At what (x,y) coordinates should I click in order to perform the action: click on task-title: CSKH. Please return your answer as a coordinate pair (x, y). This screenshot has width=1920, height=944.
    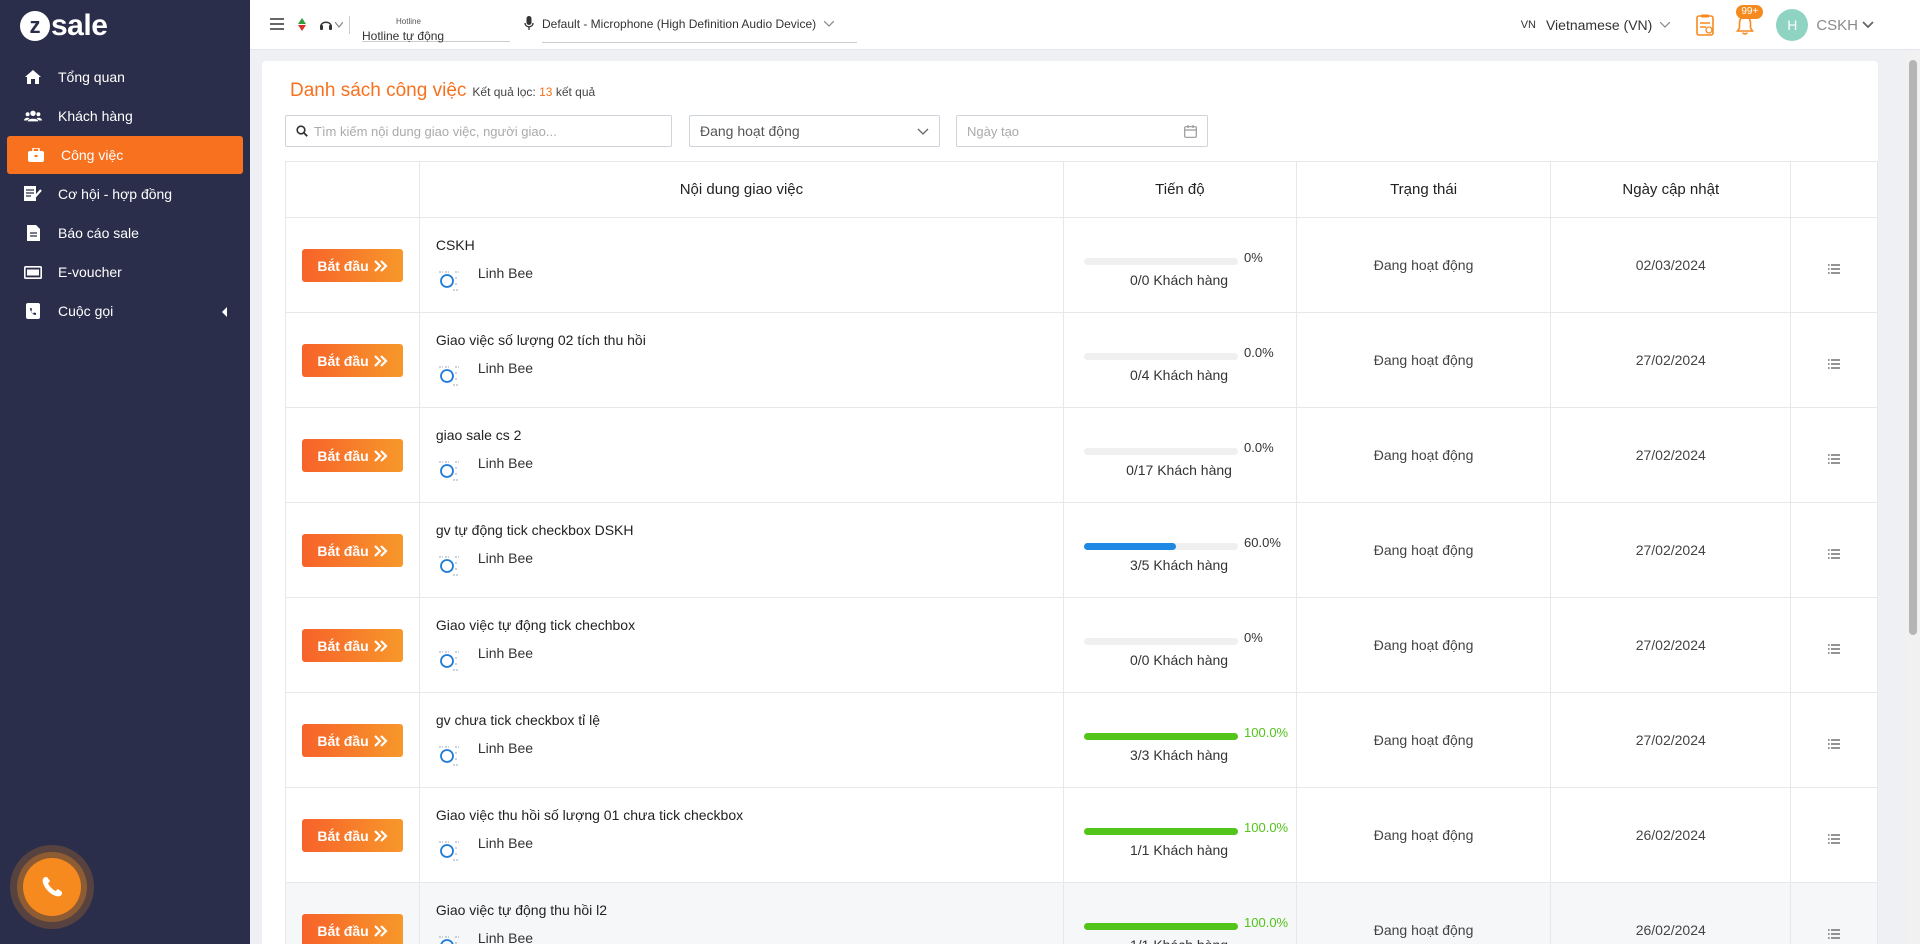
    Looking at the image, I should click on (455, 245).